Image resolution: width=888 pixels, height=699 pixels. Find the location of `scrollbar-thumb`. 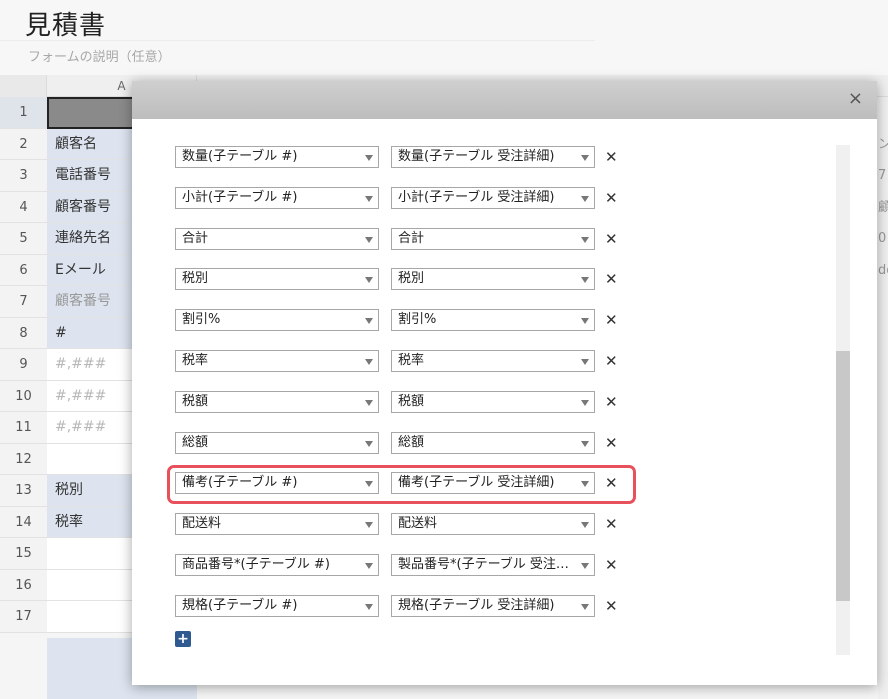

scrollbar-thumb is located at coordinates (843, 476).